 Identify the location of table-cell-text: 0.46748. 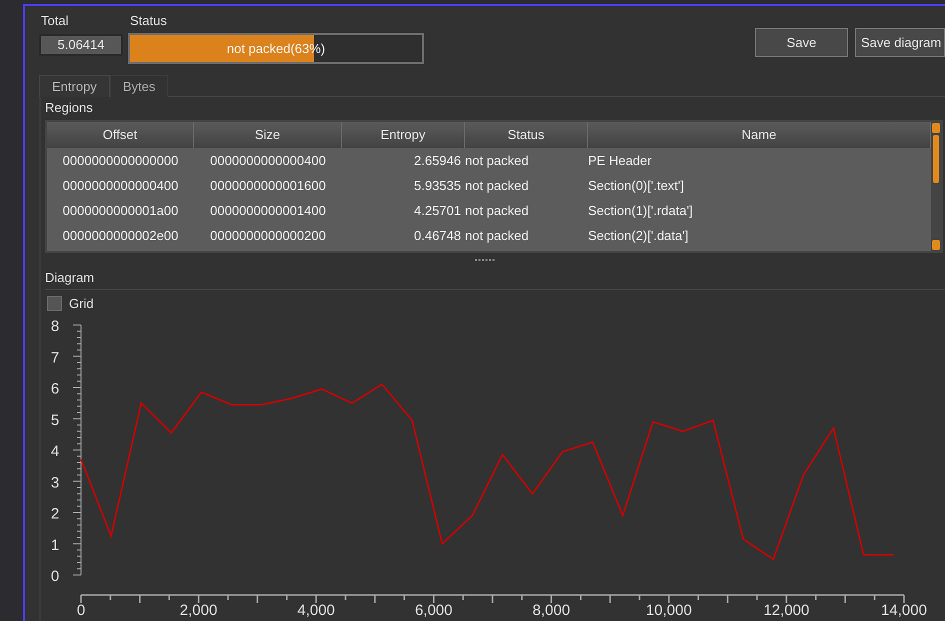
(437, 236).